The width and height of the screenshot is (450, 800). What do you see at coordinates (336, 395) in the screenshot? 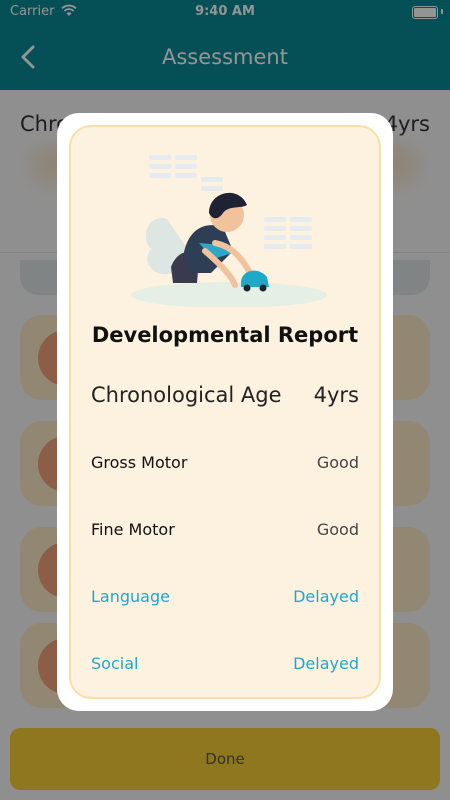
I see `chronological-age-value: 4yrs` at bounding box center [336, 395].